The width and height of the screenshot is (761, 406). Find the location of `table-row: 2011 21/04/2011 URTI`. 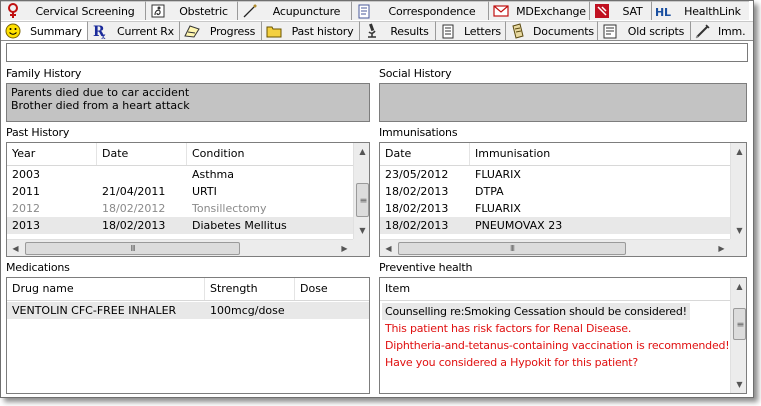

table-row: 2011 21/04/2011 URTI is located at coordinates (180, 191).